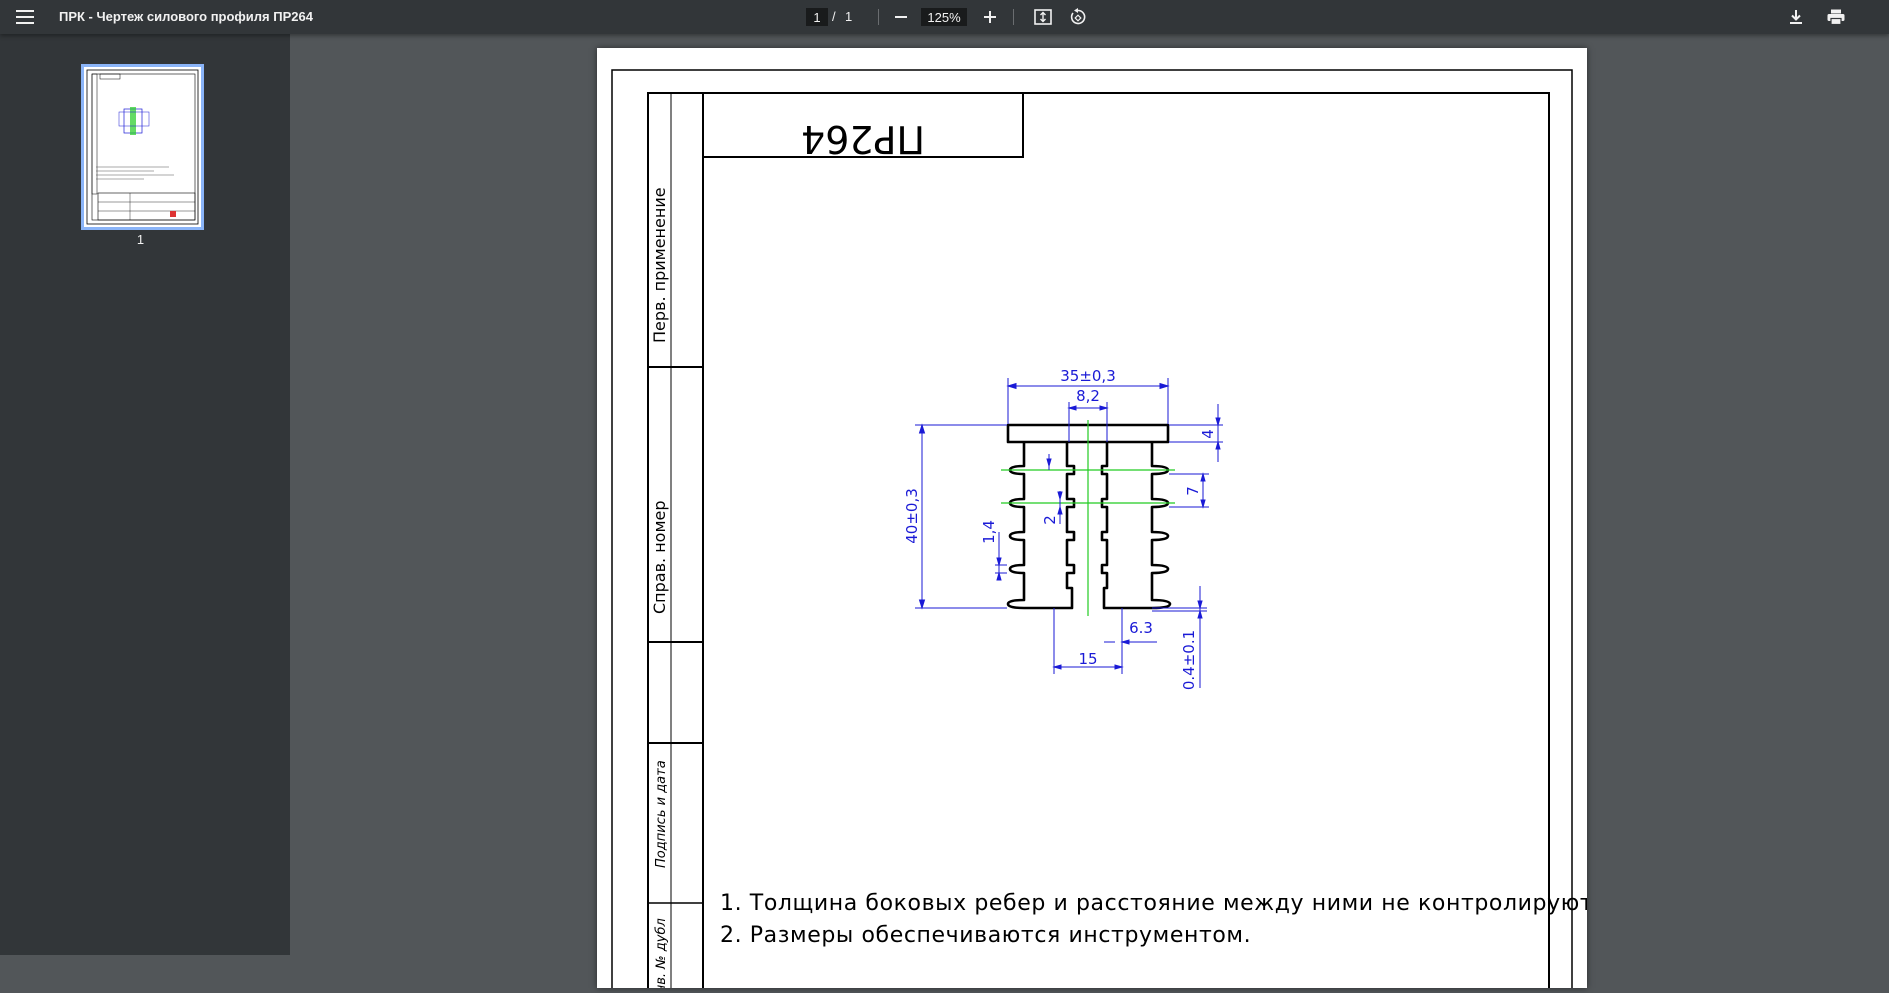 Image resolution: width=1889 pixels, height=993 pixels. Describe the element at coordinates (1836, 17) in the screenshot. I see `print-icon` at that location.